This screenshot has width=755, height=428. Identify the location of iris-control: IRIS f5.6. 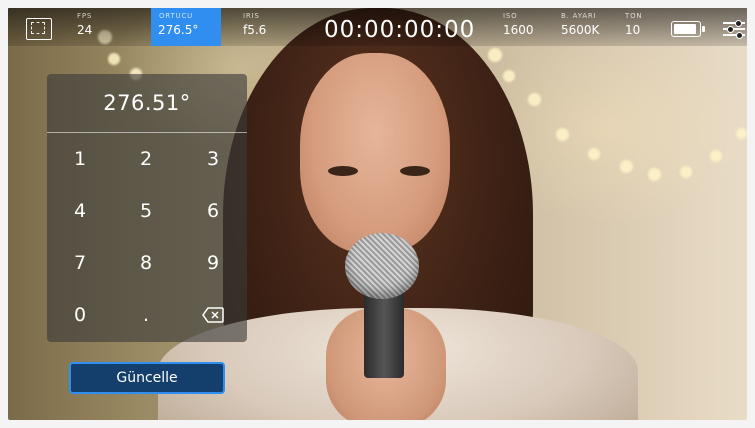
(260, 27).